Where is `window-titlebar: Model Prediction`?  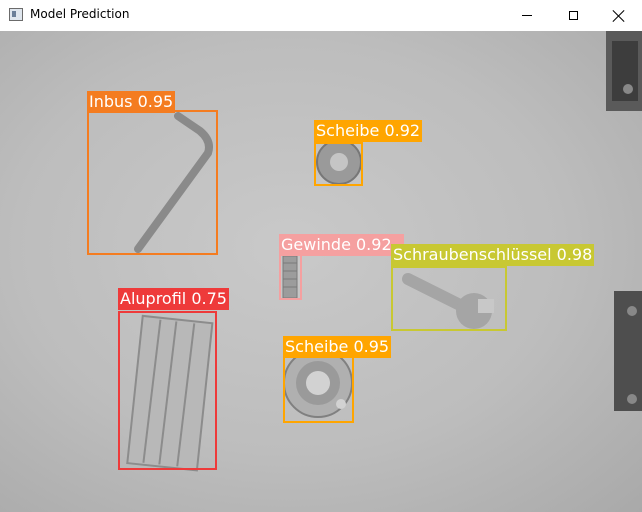 window-titlebar: Model Prediction is located at coordinates (321, 16).